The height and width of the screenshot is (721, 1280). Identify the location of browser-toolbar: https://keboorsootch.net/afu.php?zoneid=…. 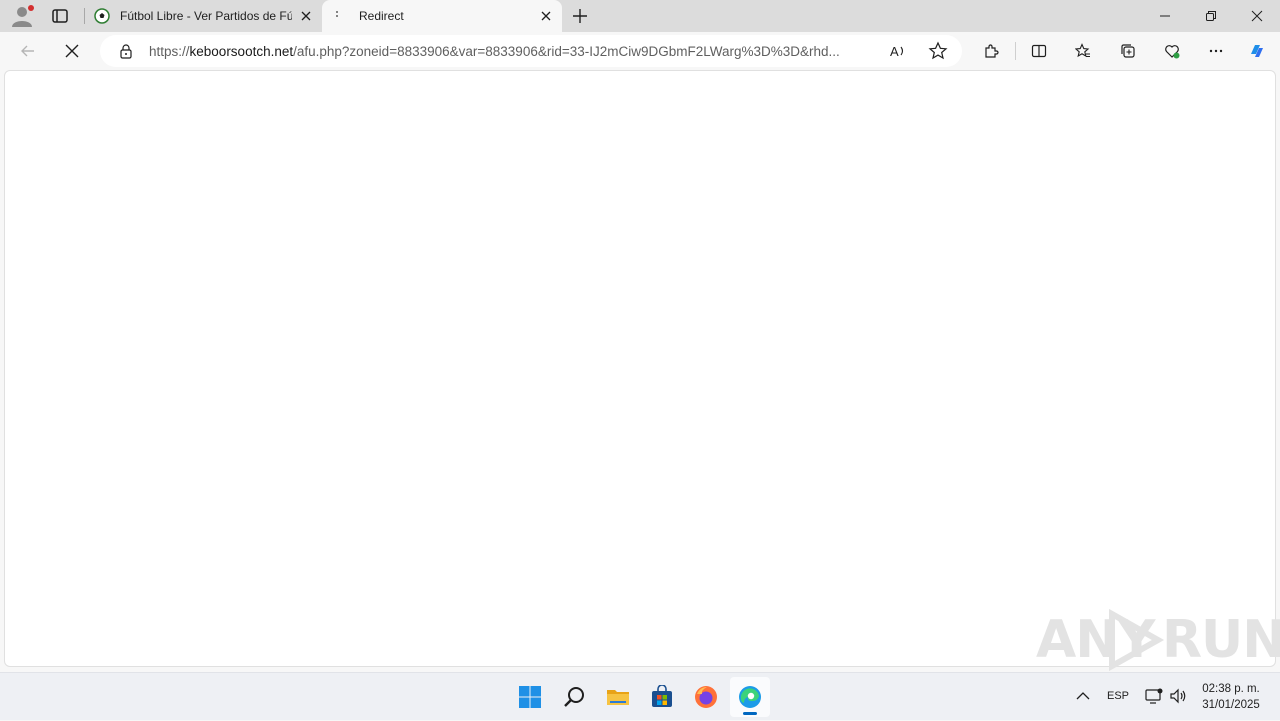
(640, 51).